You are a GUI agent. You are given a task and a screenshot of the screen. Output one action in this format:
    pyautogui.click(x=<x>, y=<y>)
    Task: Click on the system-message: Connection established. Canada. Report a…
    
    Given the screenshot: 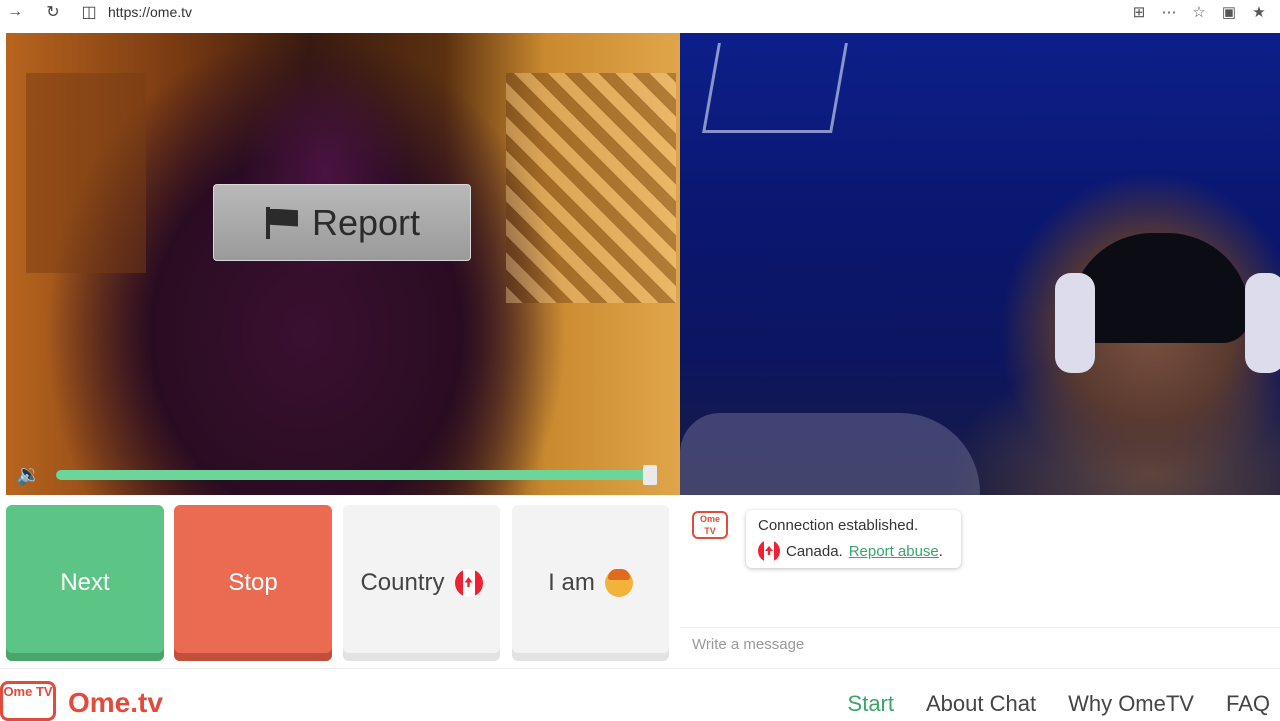 What is the action you would take?
    pyautogui.click(x=853, y=539)
    